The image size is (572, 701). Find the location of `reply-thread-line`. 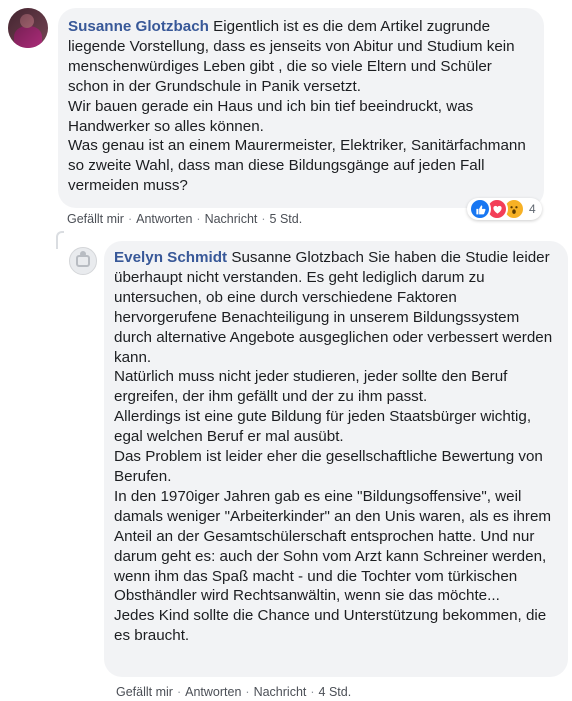

reply-thread-line is located at coordinates (60, 240).